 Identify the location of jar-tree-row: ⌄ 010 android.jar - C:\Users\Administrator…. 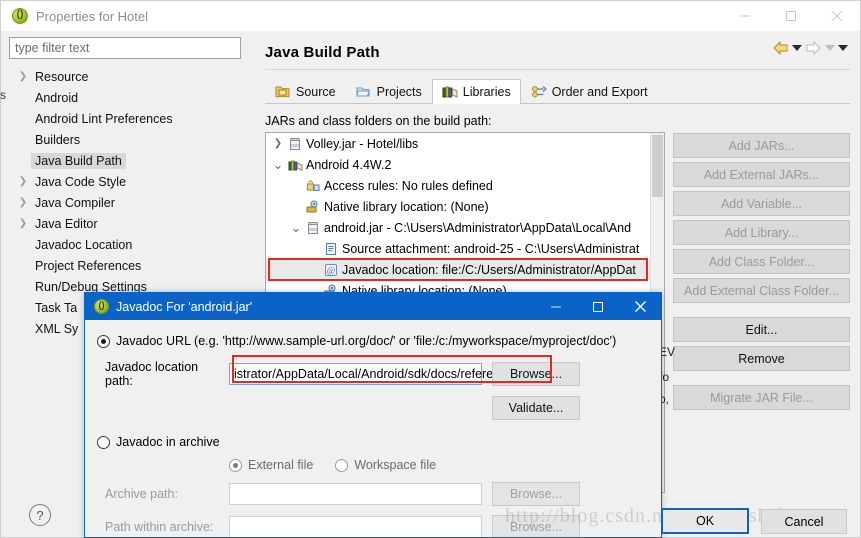
(465, 227).